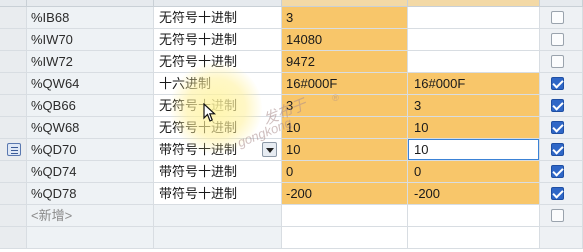  I want to click on address-cell: %QD74, so click(90, 172).